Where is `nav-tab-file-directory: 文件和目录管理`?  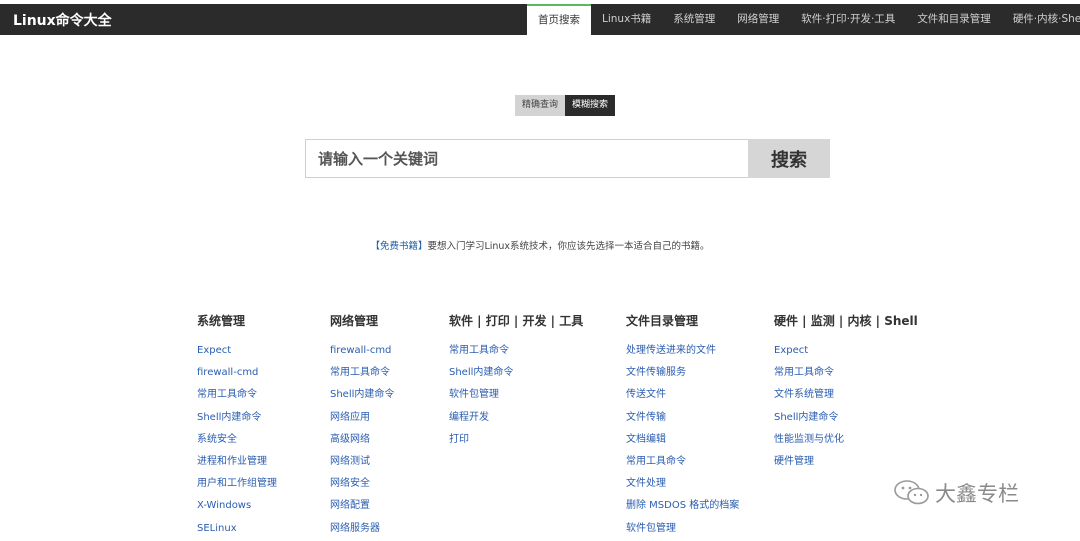 nav-tab-file-directory: 文件和目录管理 is located at coordinates (954, 19).